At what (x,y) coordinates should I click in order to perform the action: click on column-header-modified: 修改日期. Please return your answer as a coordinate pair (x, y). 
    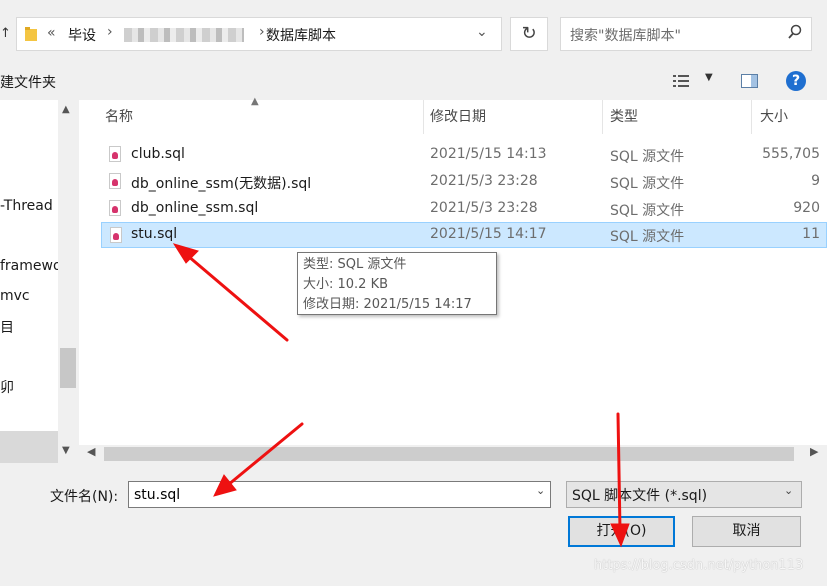
    Looking at the image, I should click on (458, 117).